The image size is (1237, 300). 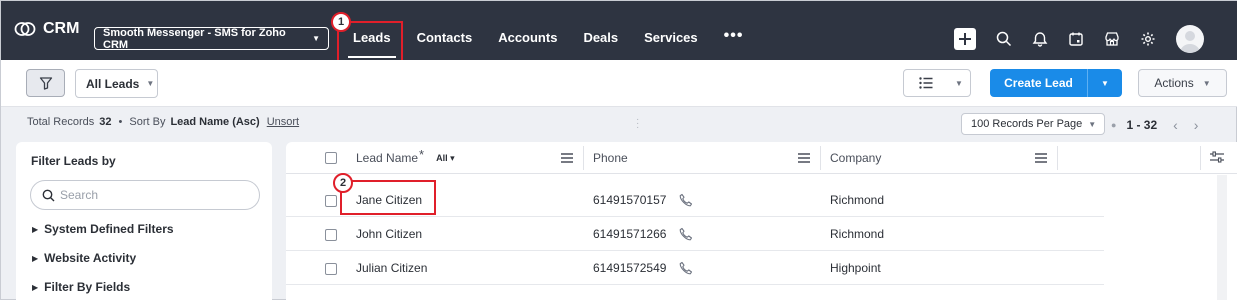 What do you see at coordinates (1217, 157) in the screenshot?
I see `column-settings-icon` at bounding box center [1217, 157].